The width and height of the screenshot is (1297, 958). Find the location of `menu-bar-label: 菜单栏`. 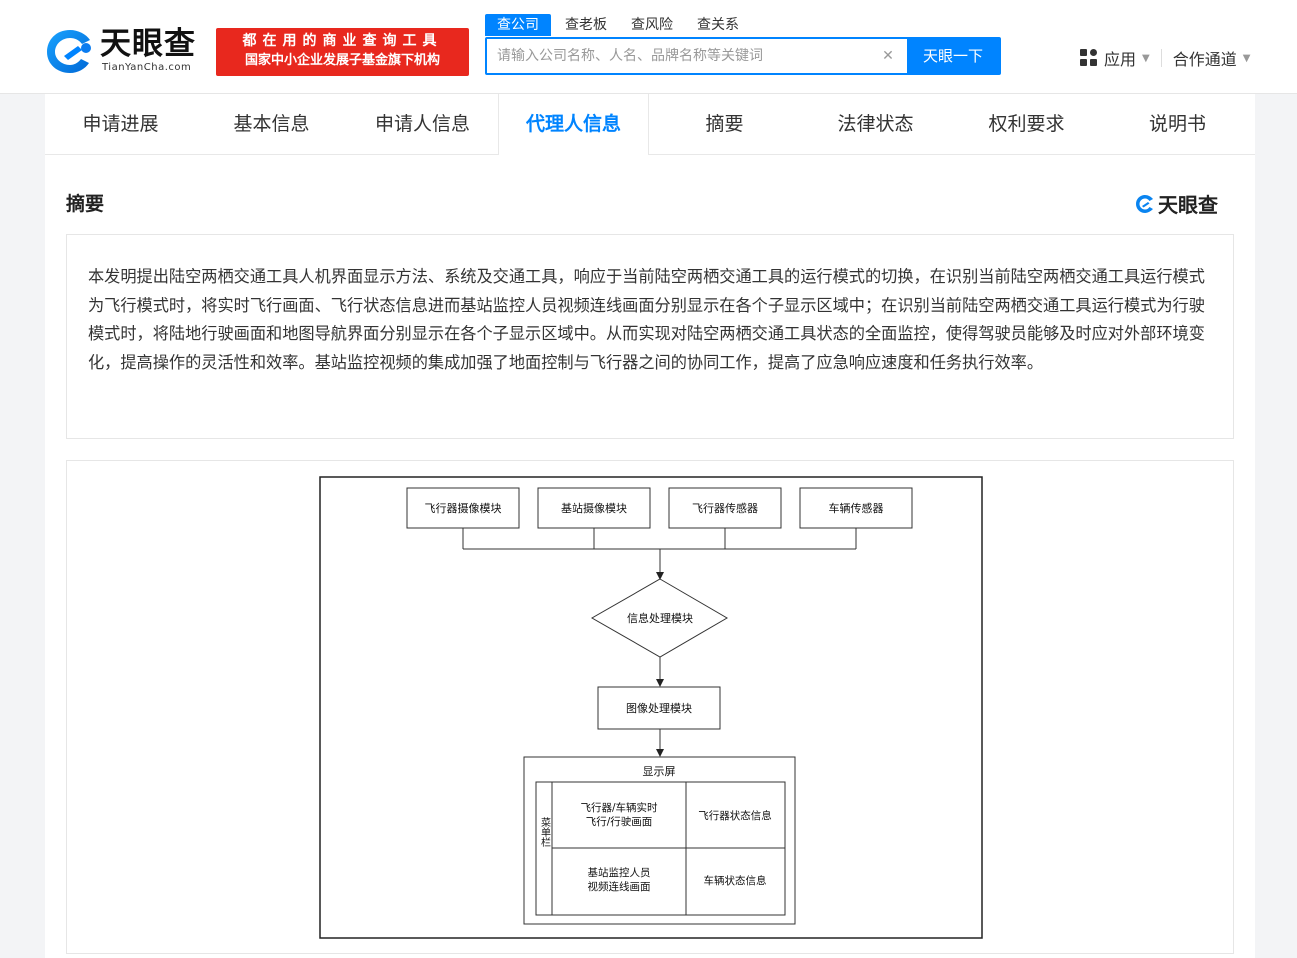

menu-bar-label: 菜单栏 is located at coordinates (545, 832).